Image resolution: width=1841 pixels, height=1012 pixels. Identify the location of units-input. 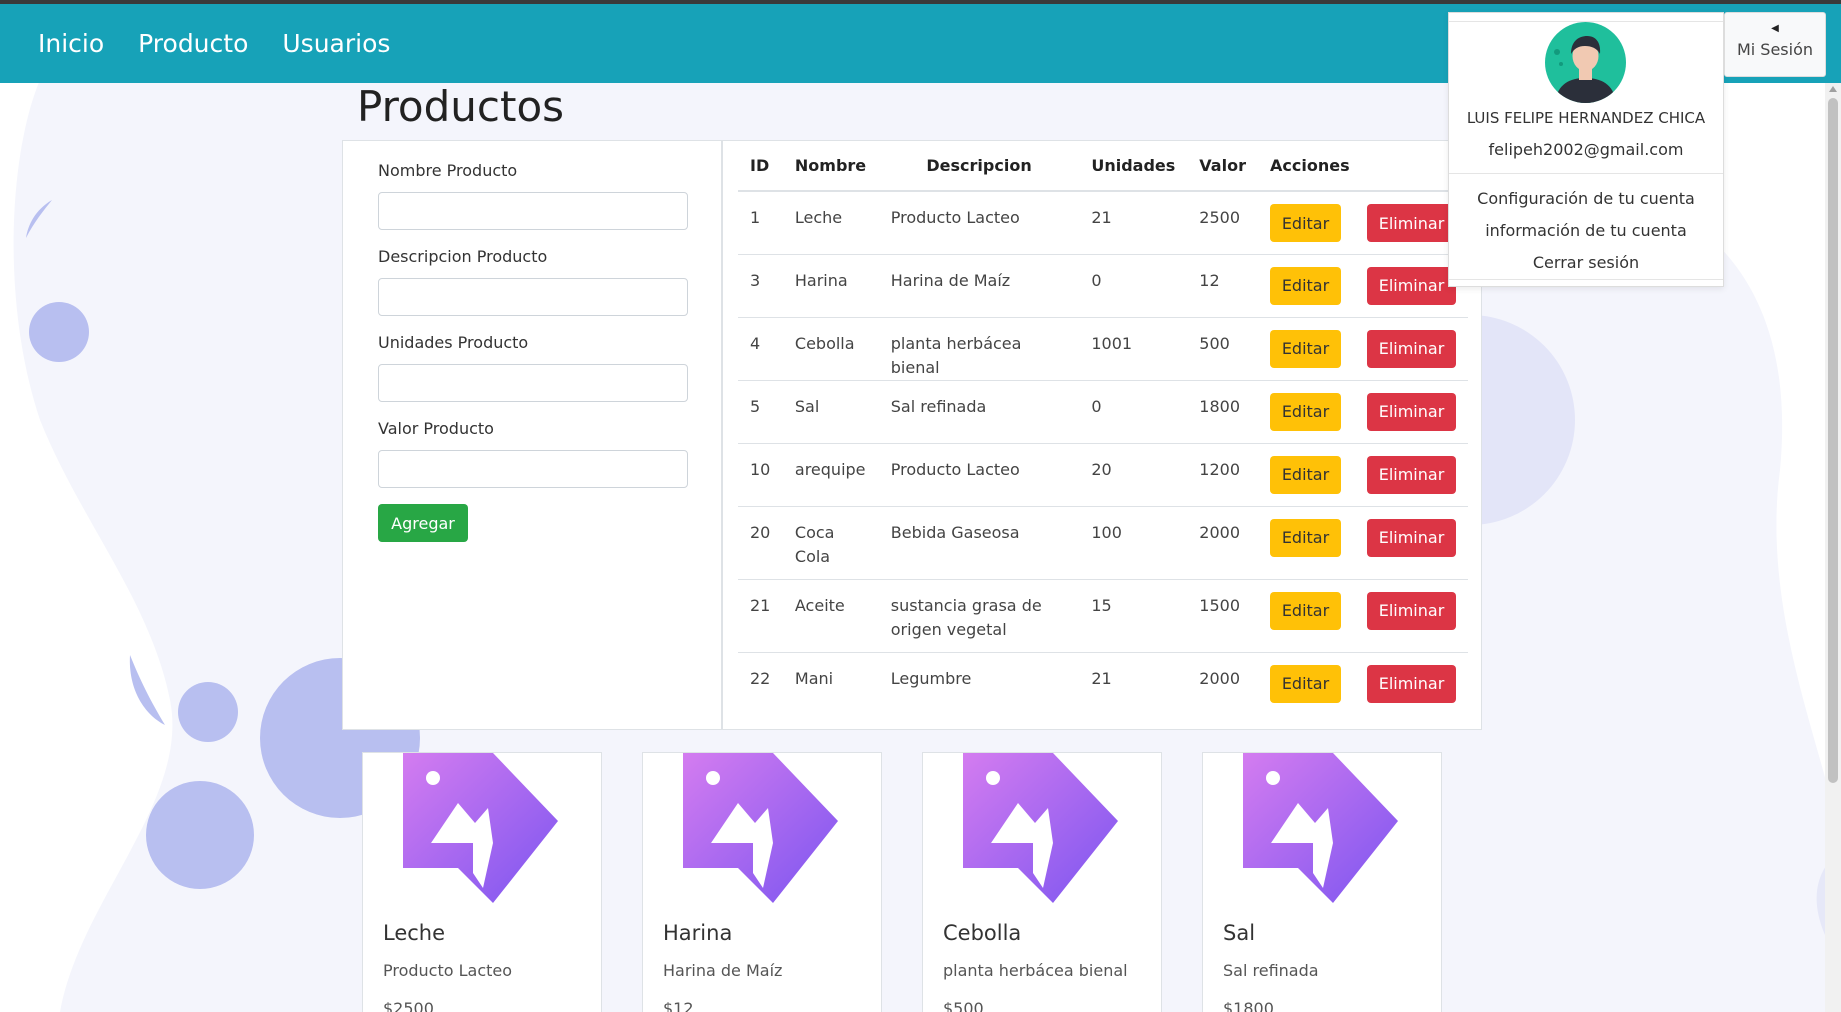
(533, 383).